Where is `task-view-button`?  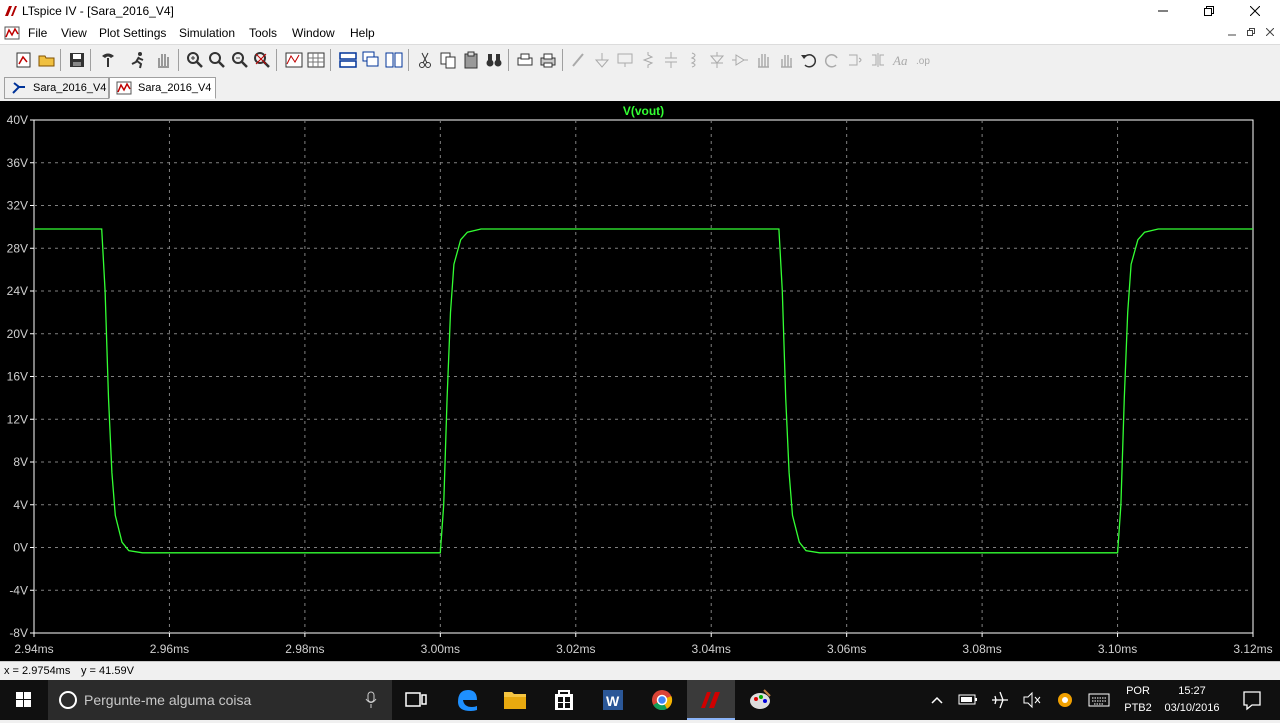
task-view-button is located at coordinates (416, 700).